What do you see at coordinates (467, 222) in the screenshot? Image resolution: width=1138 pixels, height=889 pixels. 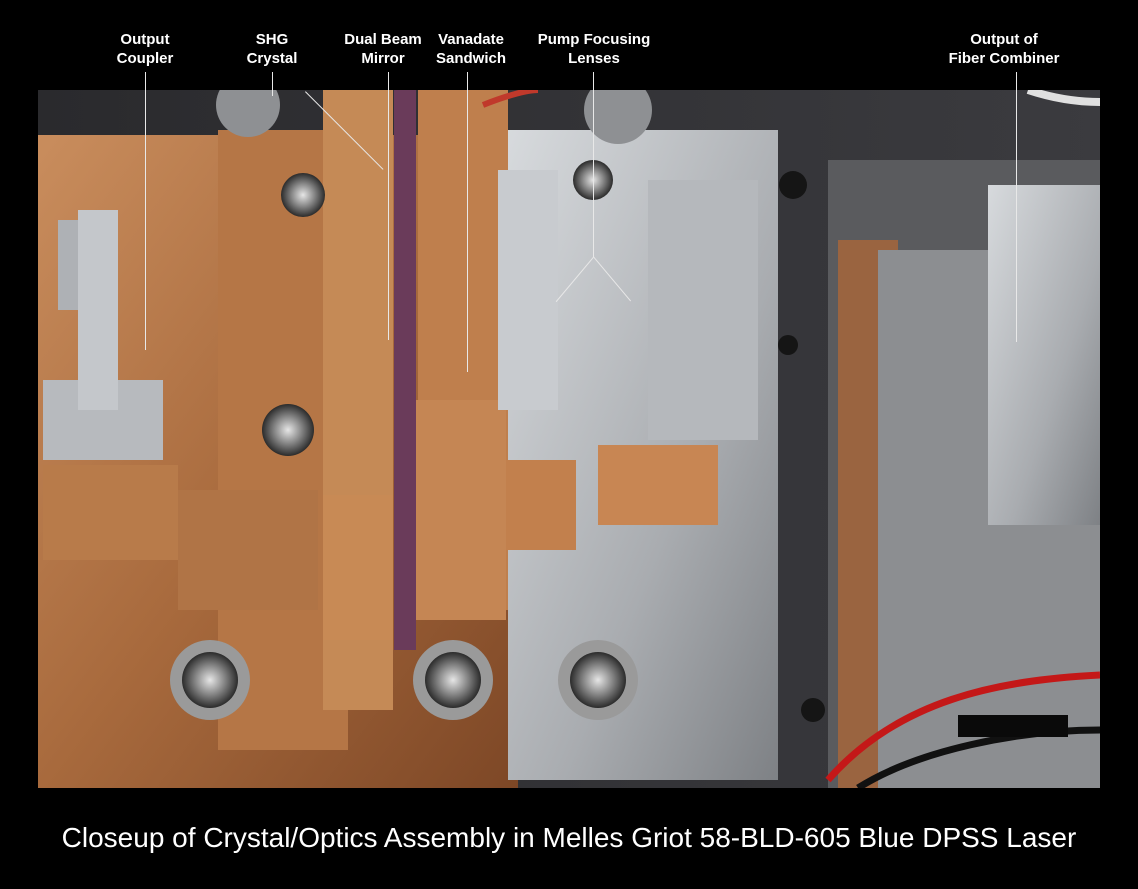 I see `leader-vanadate-sandwich` at bounding box center [467, 222].